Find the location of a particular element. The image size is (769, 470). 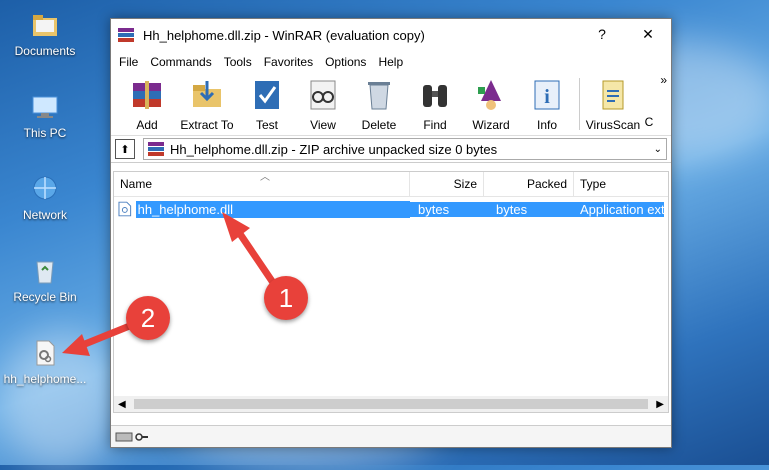

step-2-badge: 2 is located at coordinates (148, 318).